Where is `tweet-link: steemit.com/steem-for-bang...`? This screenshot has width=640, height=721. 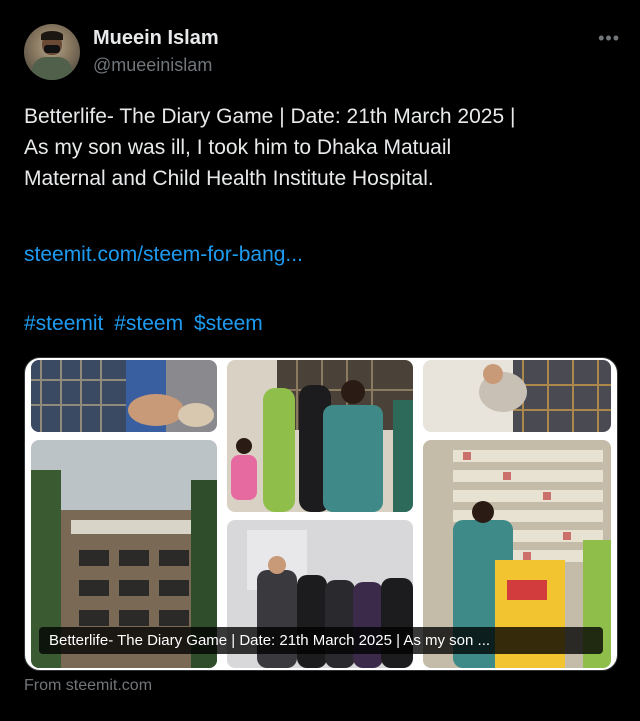 tweet-link: steemit.com/steem-for-bang... is located at coordinates (163, 255).